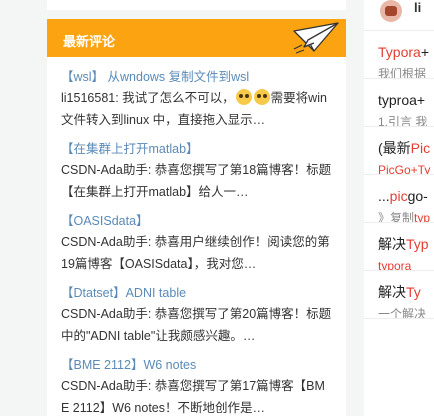  I want to click on related-article-snippet: 我们根据, so click(402, 73).